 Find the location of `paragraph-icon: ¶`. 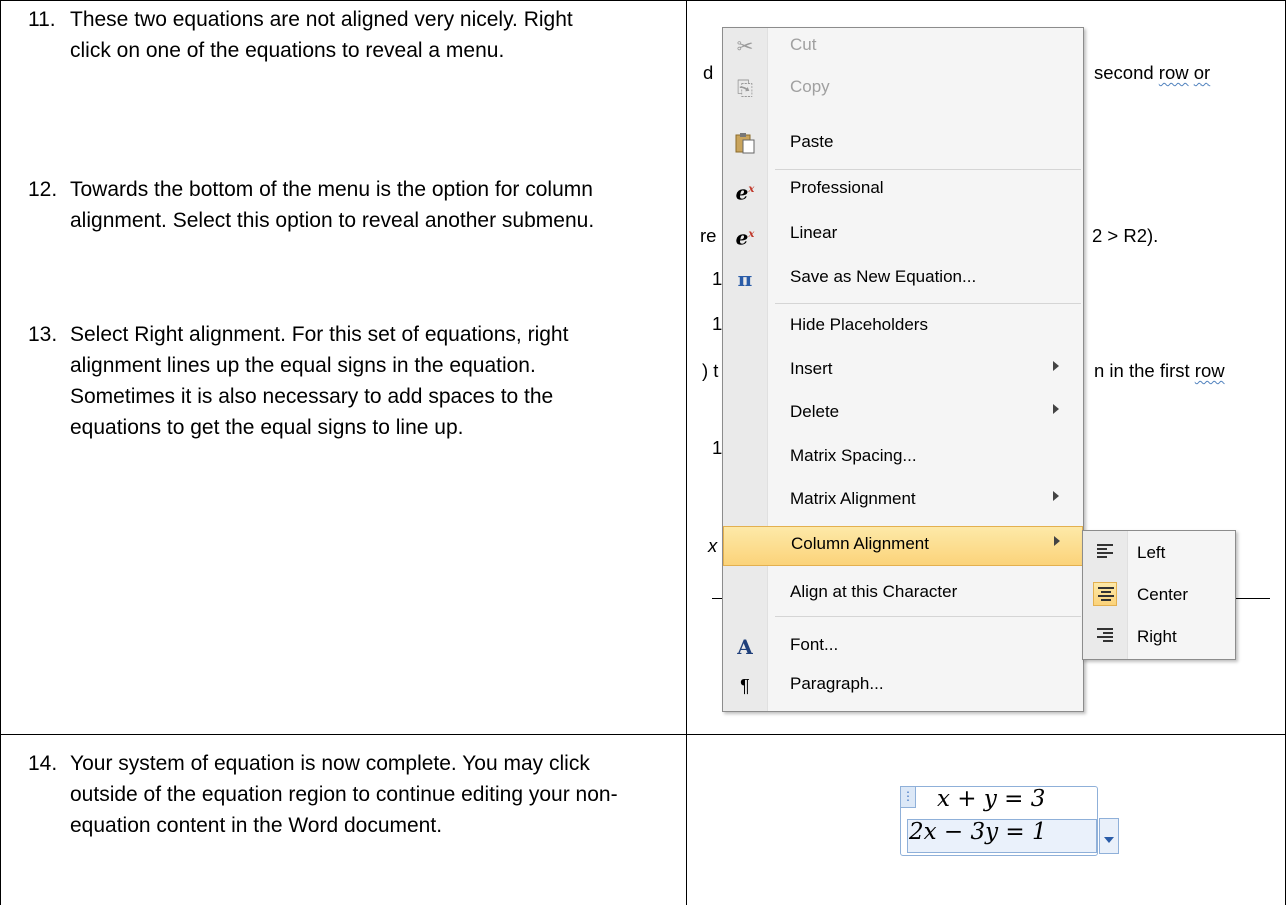

paragraph-icon: ¶ is located at coordinates (745, 686).